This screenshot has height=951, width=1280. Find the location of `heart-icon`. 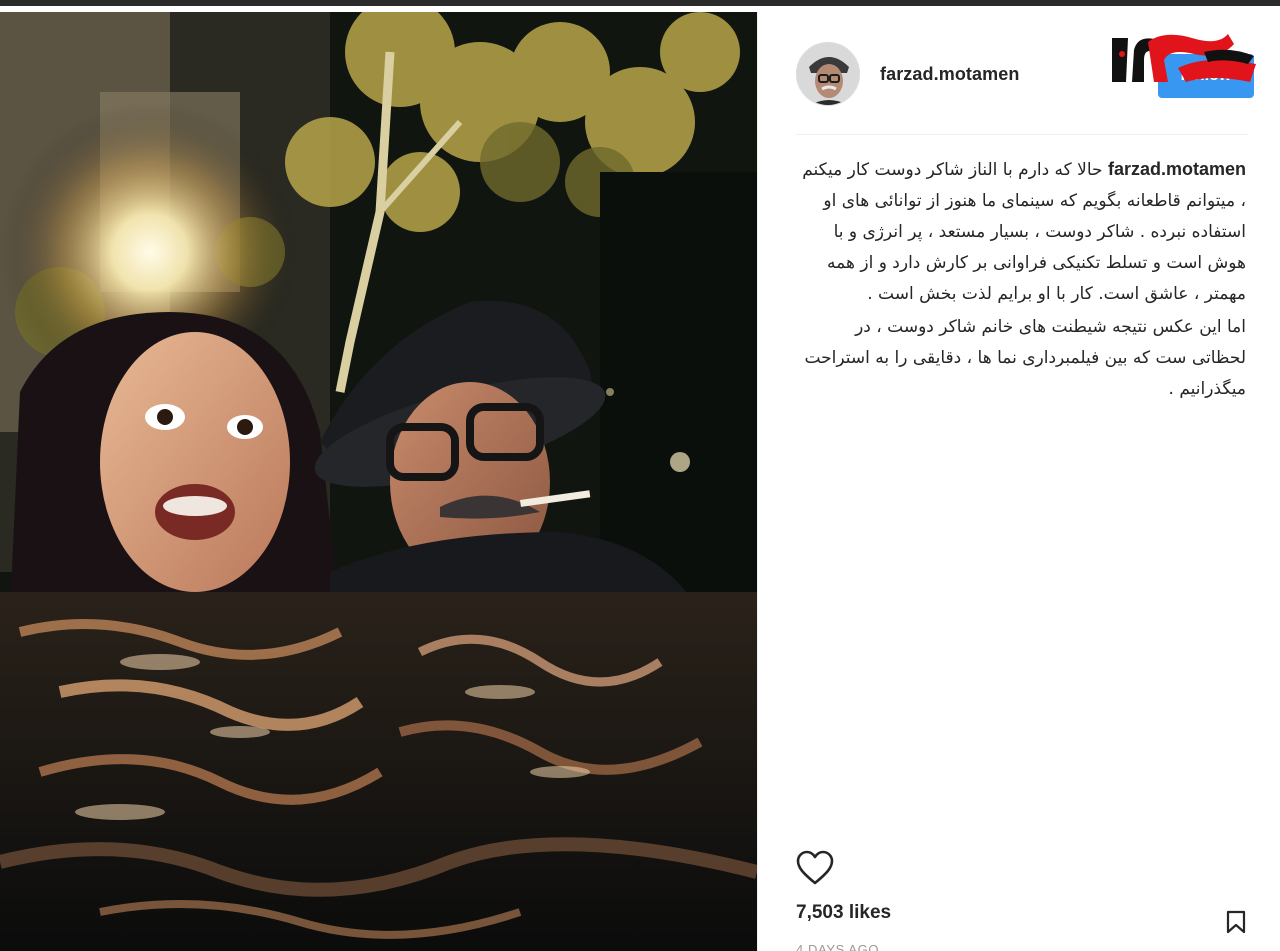

heart-icon is located at coordinates (815, 868).